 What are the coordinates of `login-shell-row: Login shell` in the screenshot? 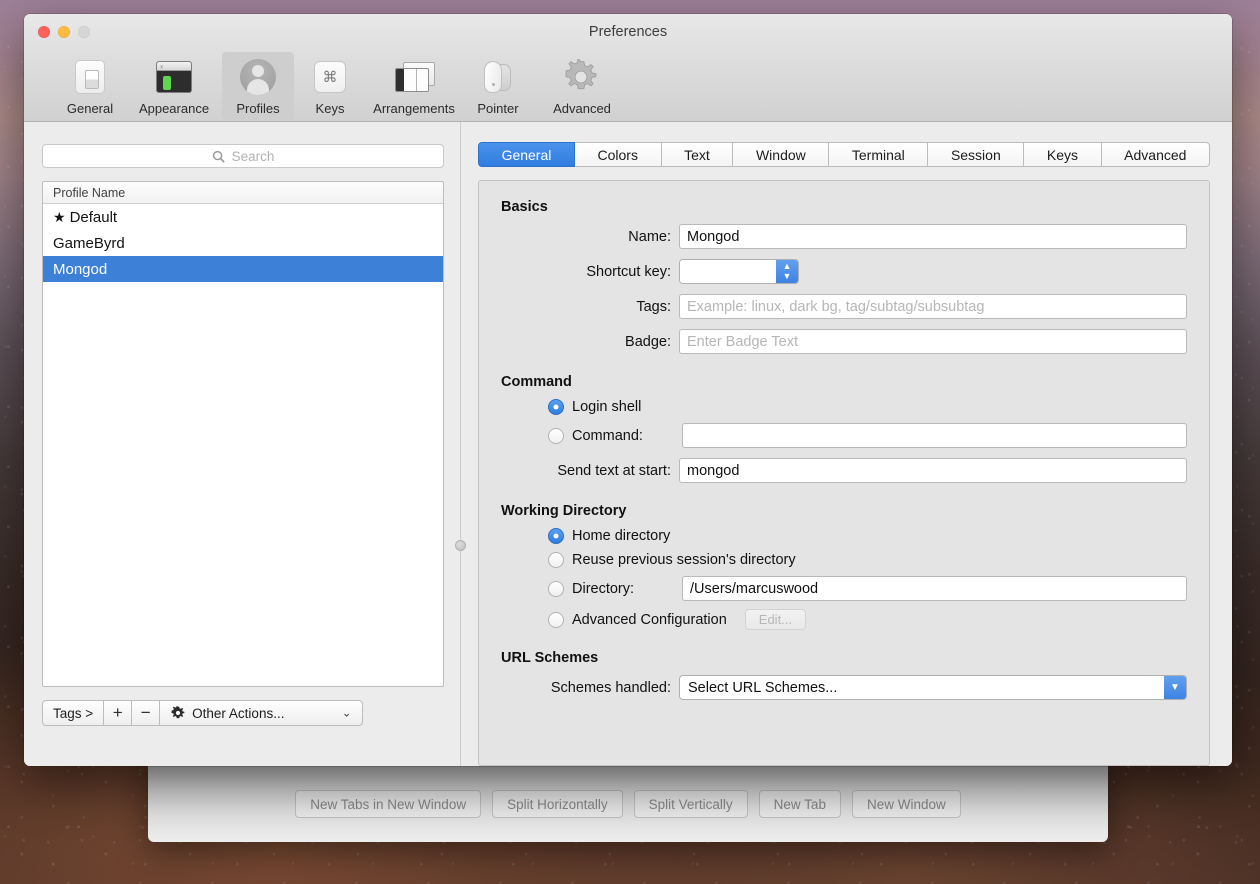 It's located at (844, 407).